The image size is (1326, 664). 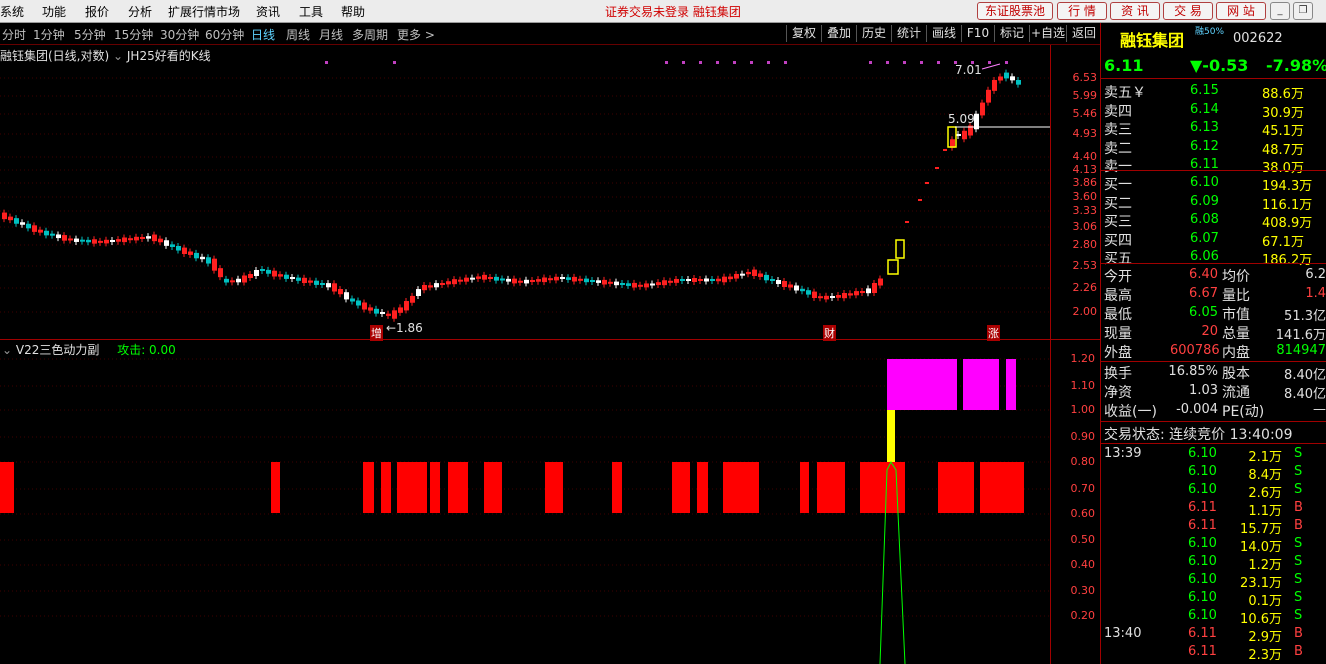 I want to click on order-price: 6.07, so click(x=1204, y=238).